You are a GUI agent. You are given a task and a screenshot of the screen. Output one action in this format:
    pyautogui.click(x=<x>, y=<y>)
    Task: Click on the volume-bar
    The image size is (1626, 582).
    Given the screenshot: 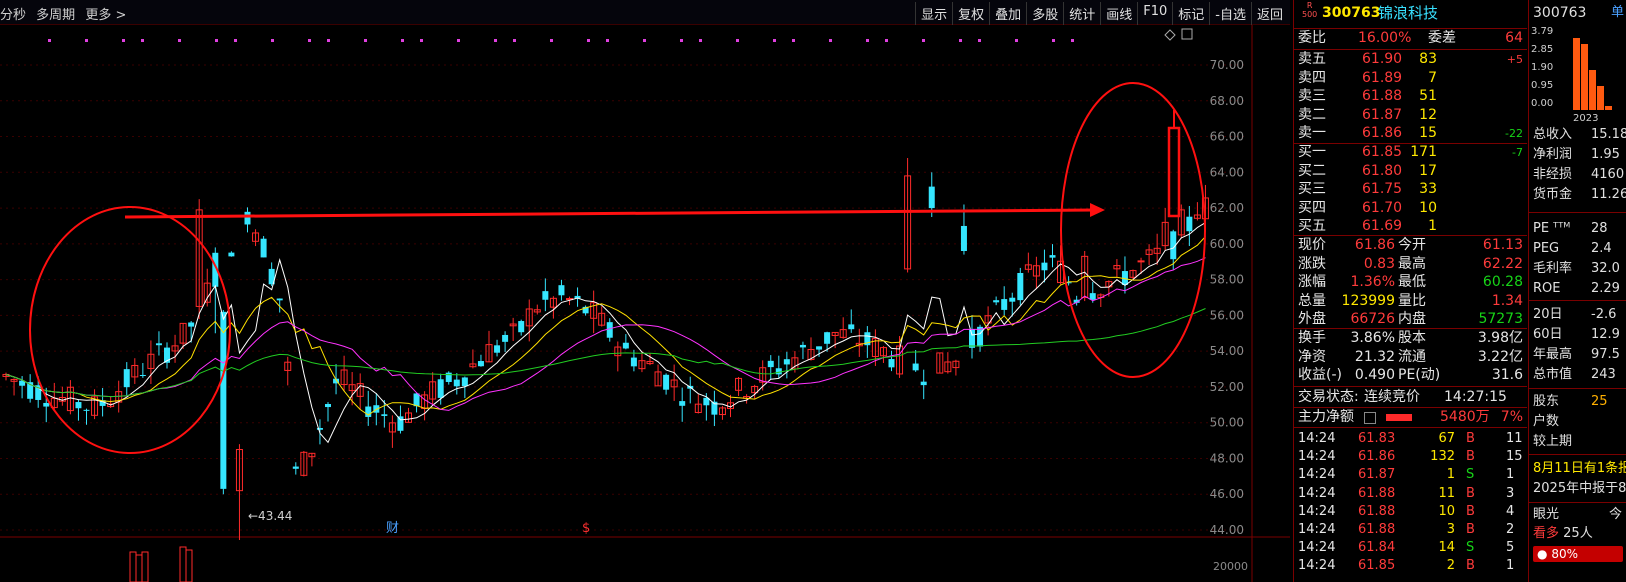 What is the action you would take?
    pyautogui.click(x=139, y=568)
    